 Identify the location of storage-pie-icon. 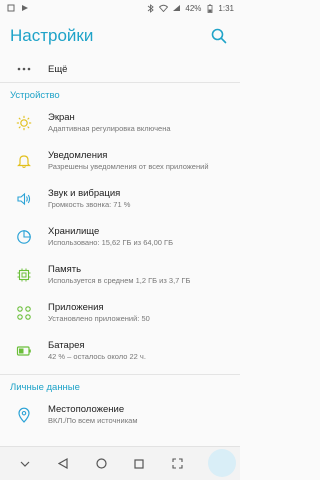
(24, 237).